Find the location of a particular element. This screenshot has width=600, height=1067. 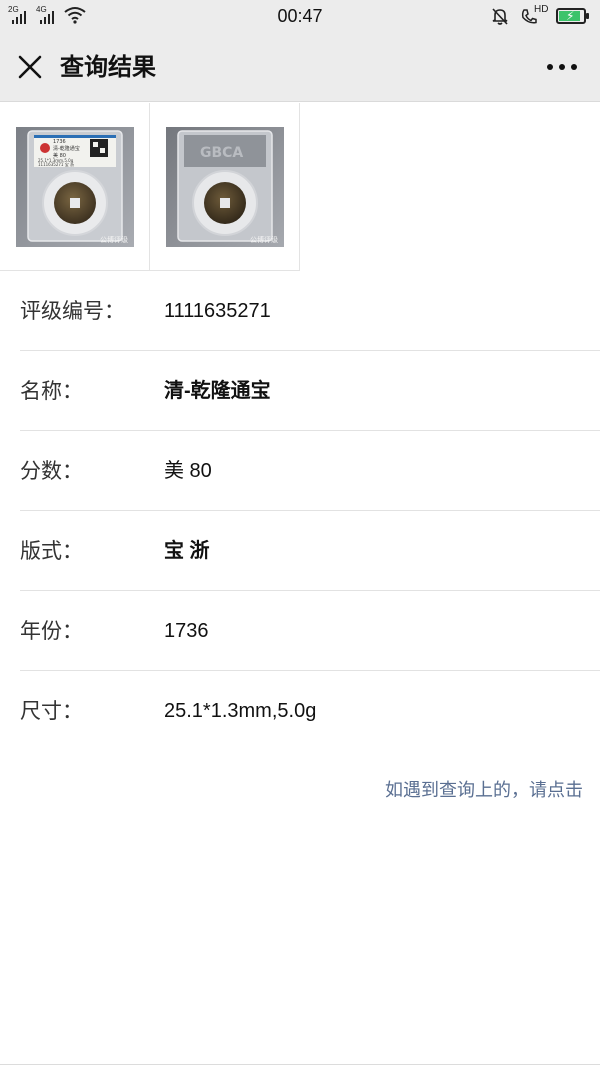

volte-label: HD is located at coordinates (541, 9).